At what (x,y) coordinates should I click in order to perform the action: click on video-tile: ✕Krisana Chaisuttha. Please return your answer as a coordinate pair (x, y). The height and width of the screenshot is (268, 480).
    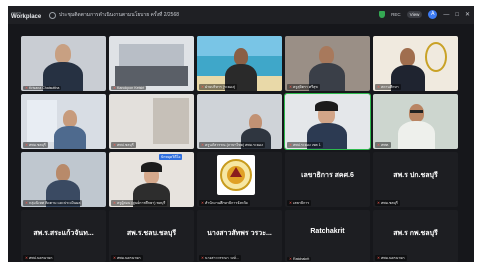
    Looking at the image, I should click on (63, 63).